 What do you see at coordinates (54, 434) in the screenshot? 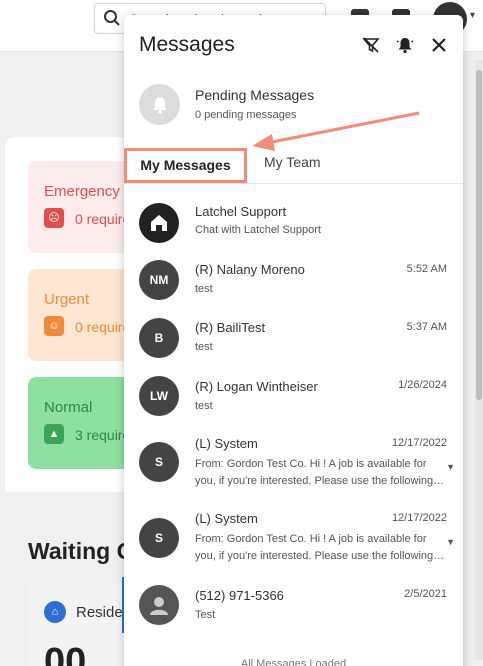
I see `normal-icon: ▲` at bounding box center [54, 434].